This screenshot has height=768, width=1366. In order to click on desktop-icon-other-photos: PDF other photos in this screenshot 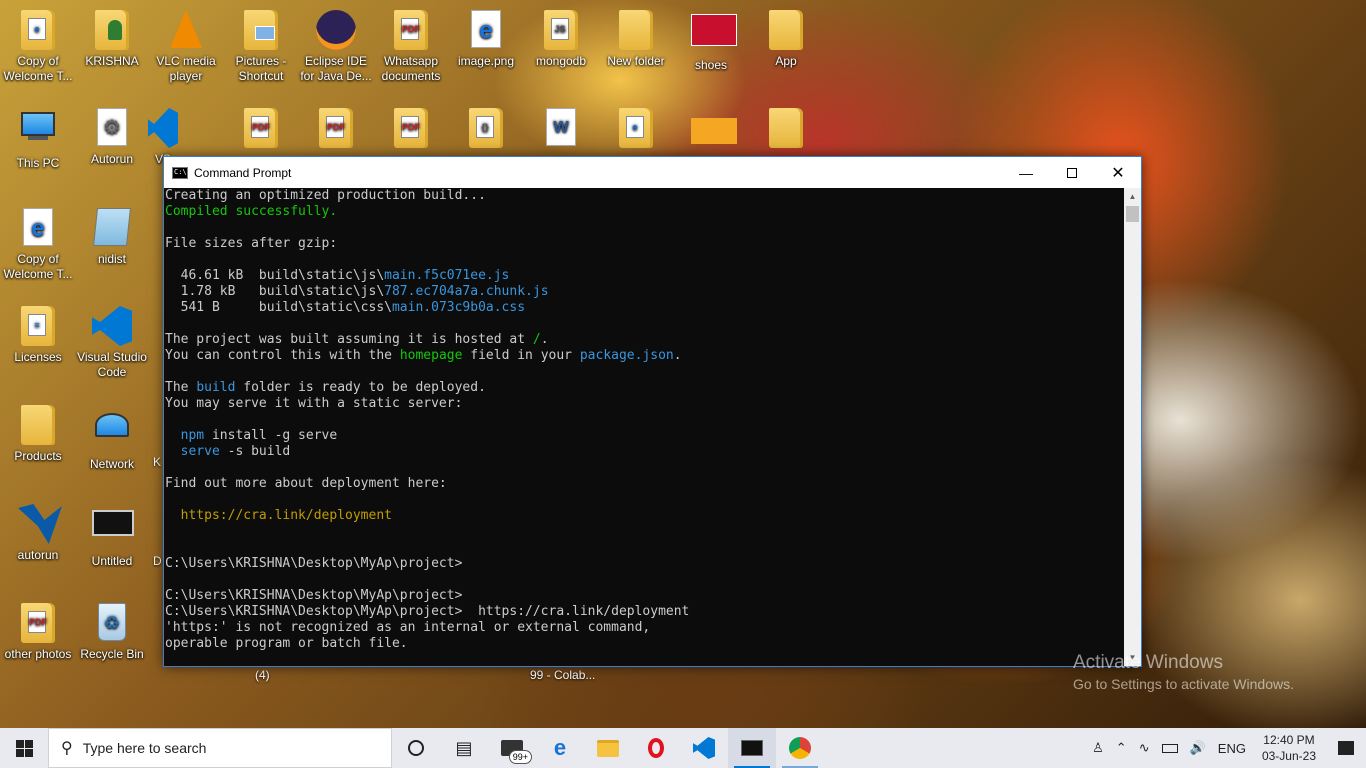, I will do `click(38, 632)`.